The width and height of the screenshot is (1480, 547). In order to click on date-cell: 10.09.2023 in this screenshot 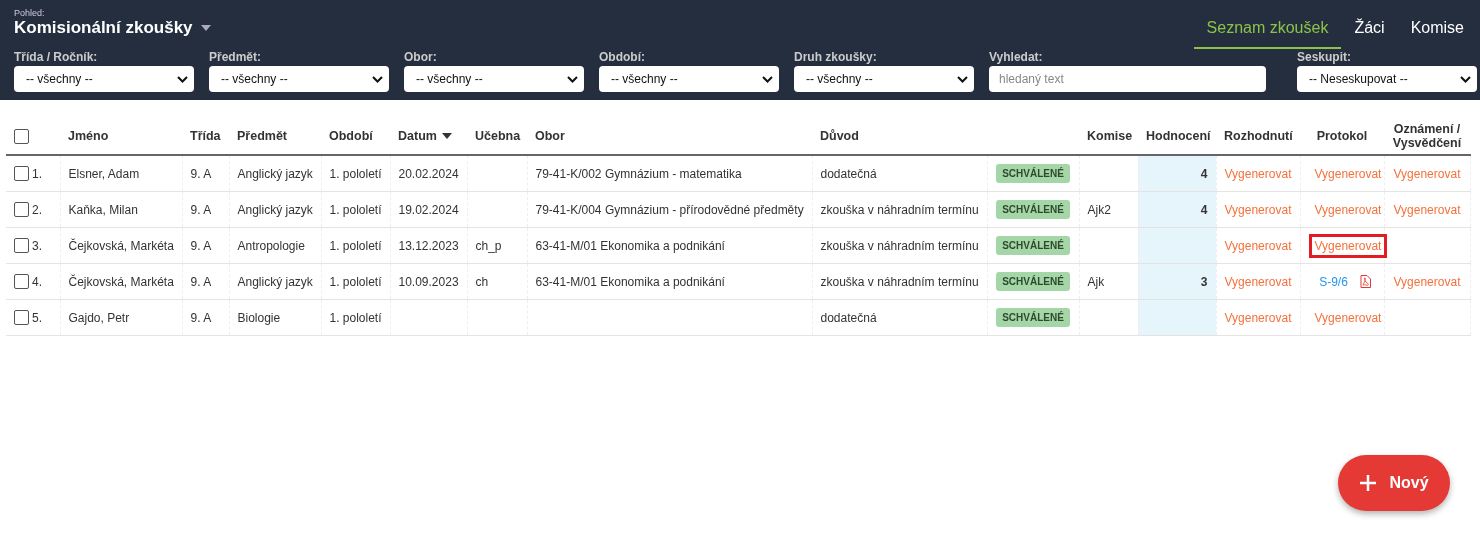, I will do `click(428, 281)`.